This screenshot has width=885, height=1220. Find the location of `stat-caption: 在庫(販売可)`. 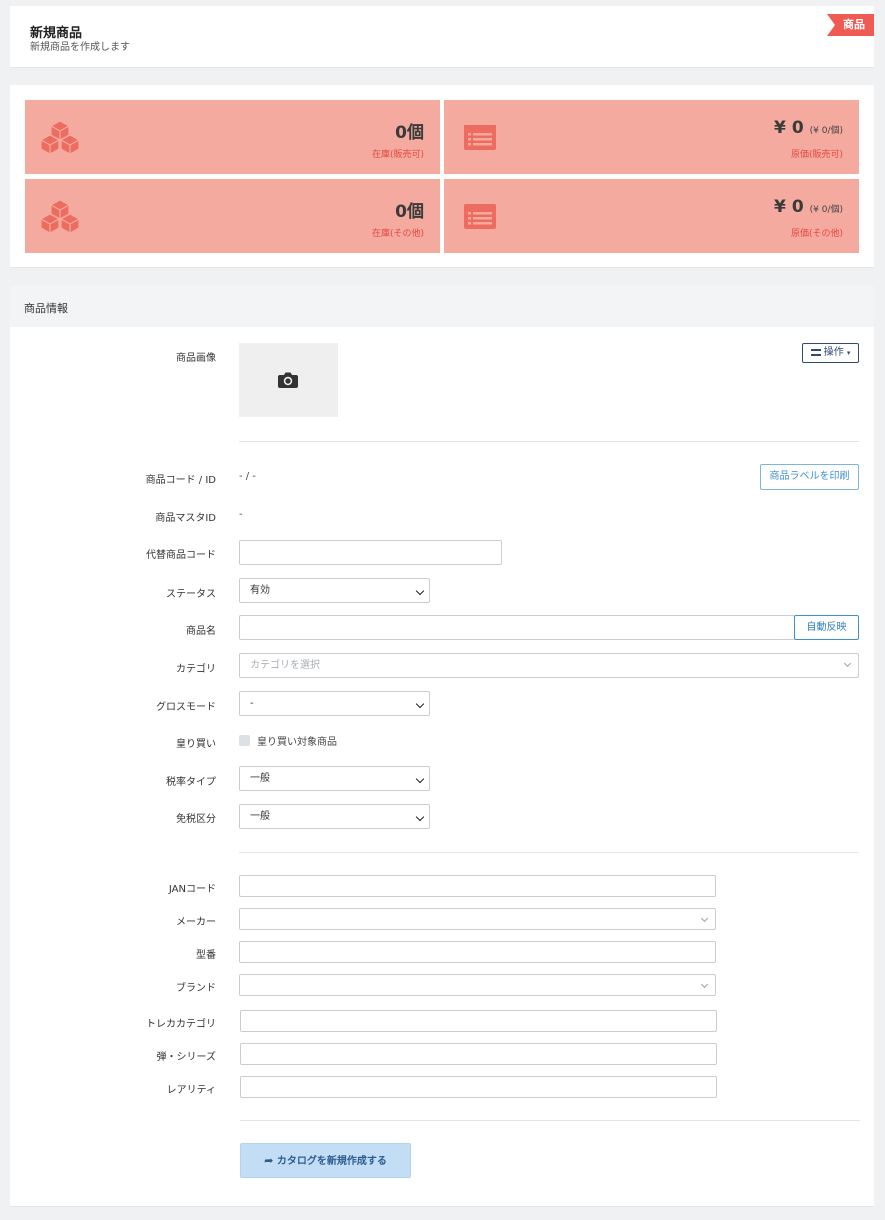

stat-caption: 在庫(販売可) is located at coordinates (397, 155).